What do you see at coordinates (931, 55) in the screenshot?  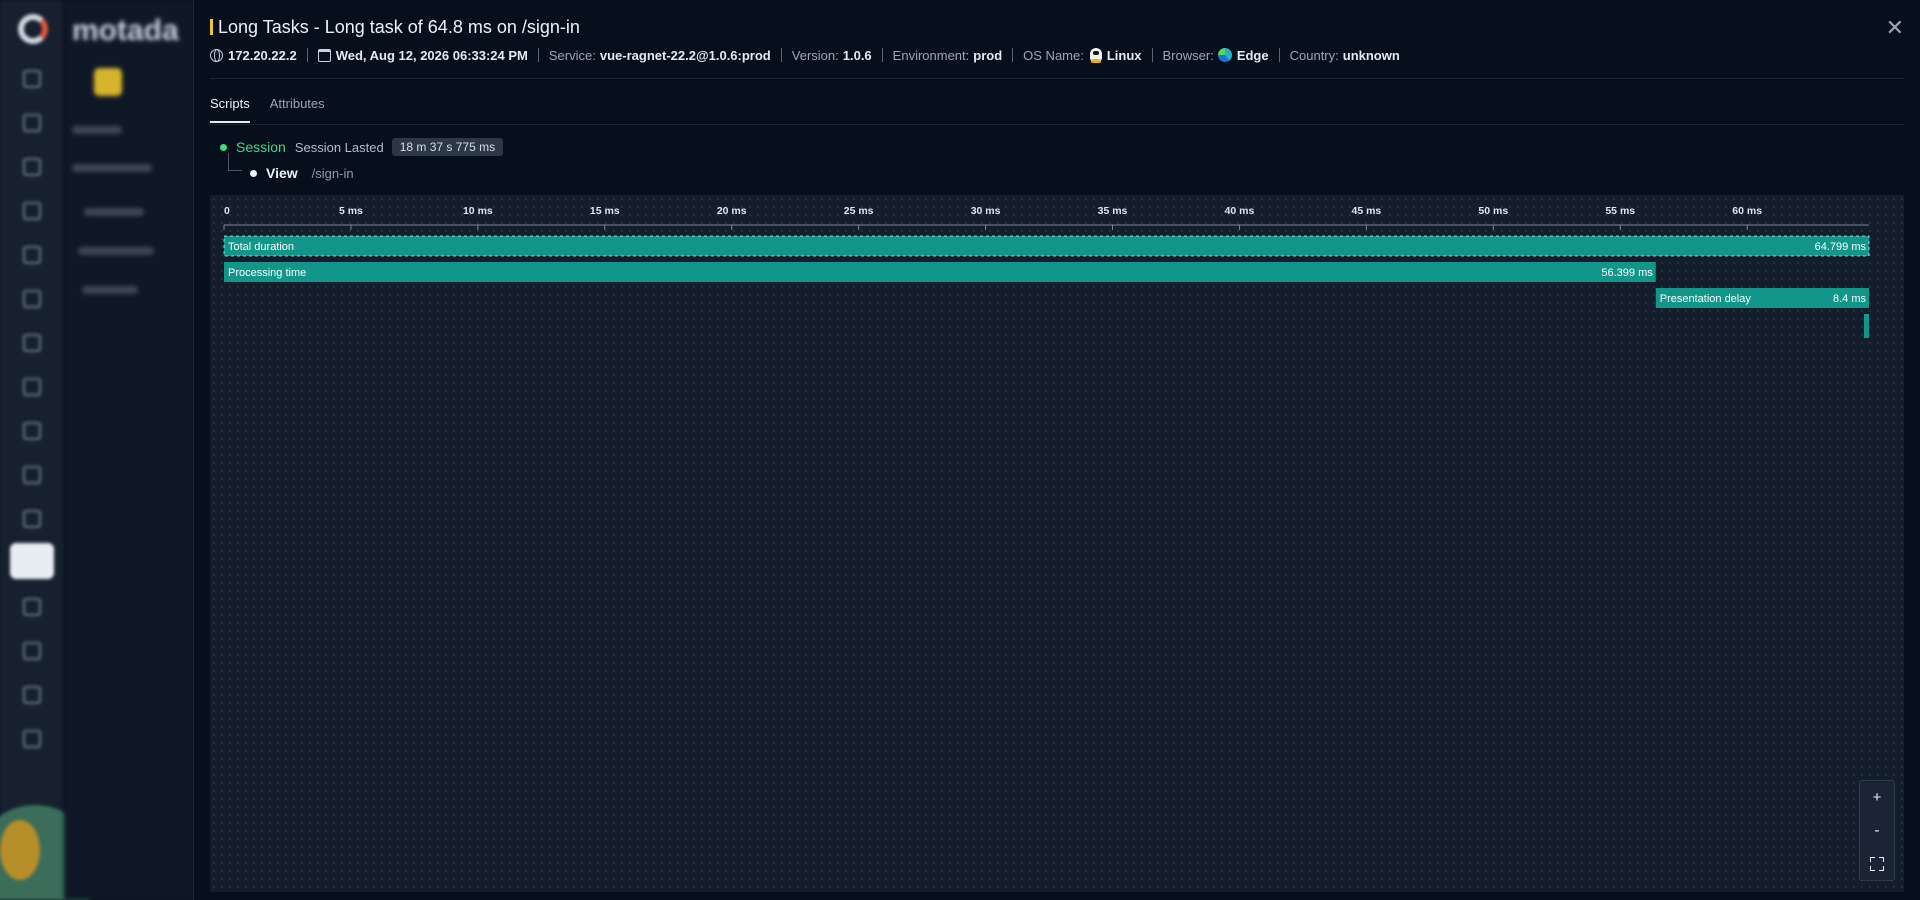 I see `environment-key: Environment:` at bounding box center [931, 55].